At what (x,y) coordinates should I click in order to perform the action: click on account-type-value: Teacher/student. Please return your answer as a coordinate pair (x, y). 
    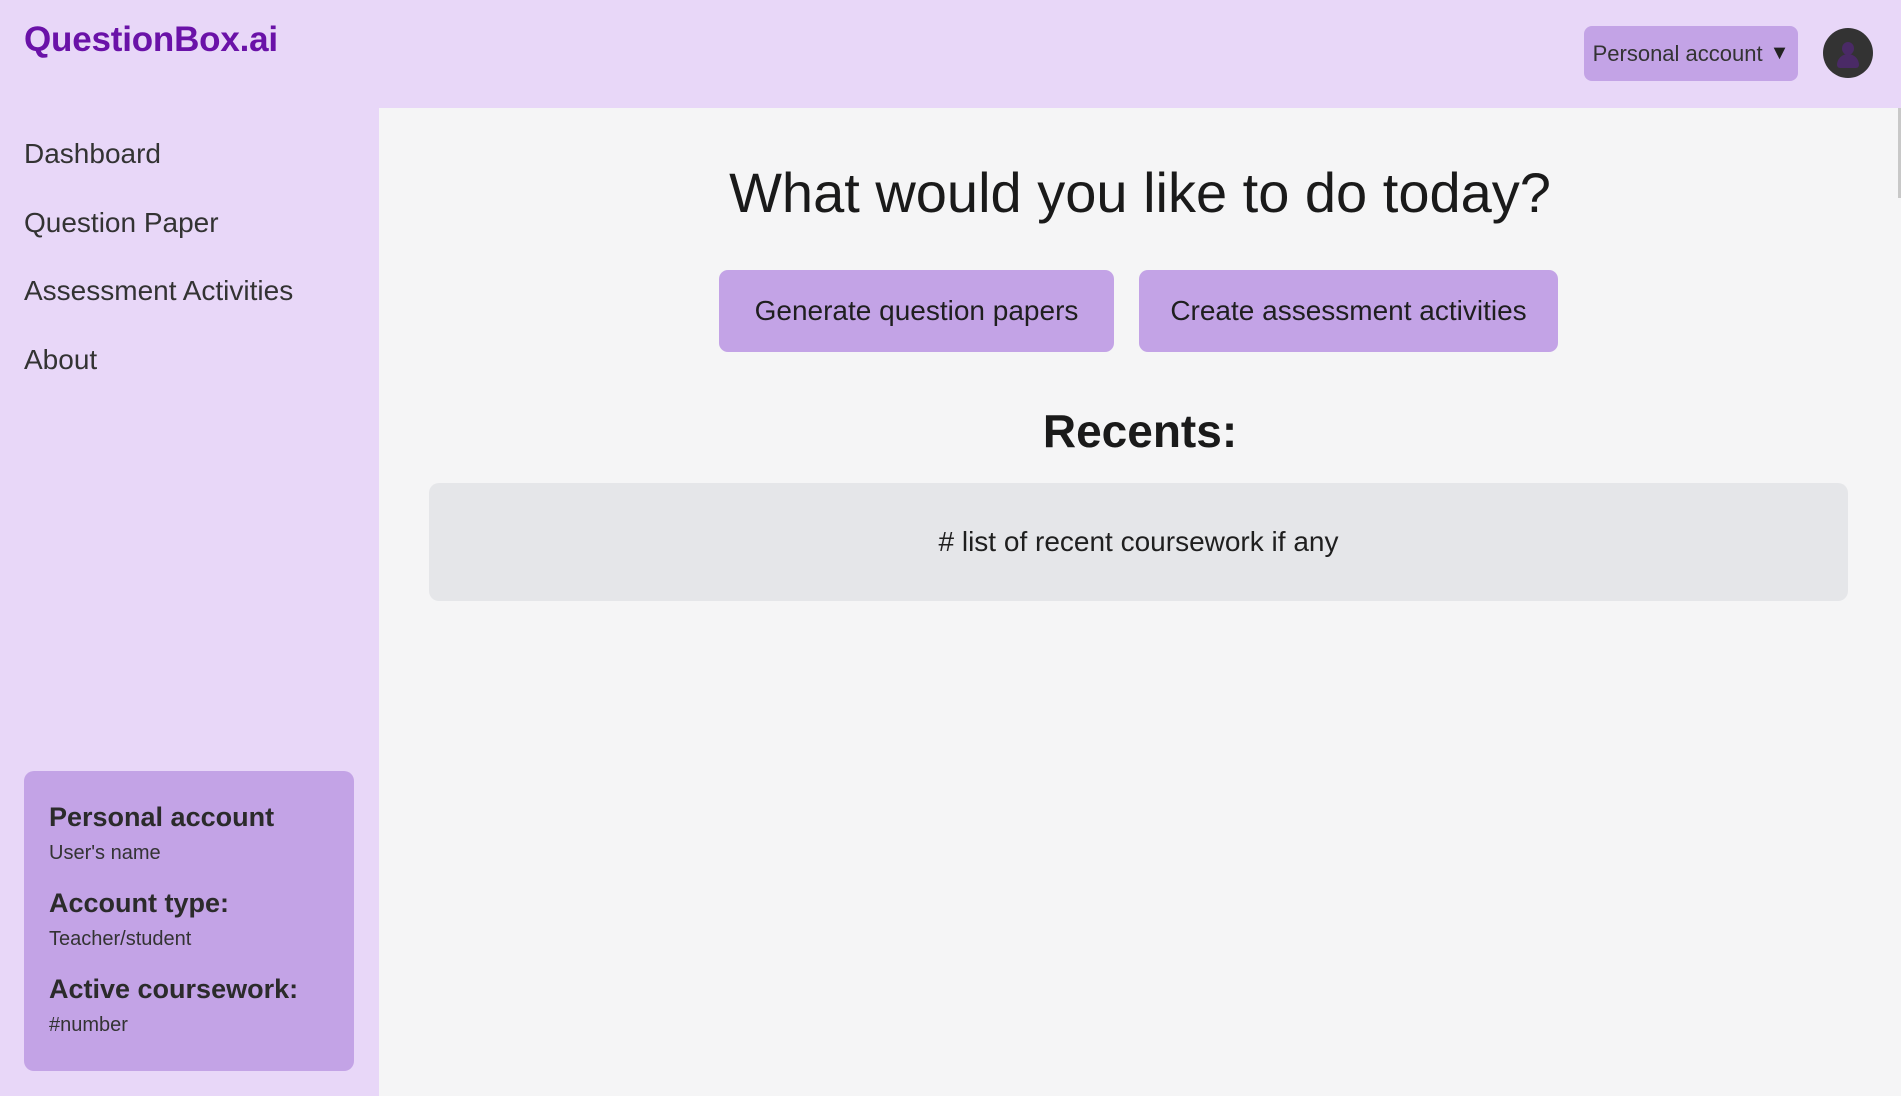
    Looking at the image, I should click on (120, 939).